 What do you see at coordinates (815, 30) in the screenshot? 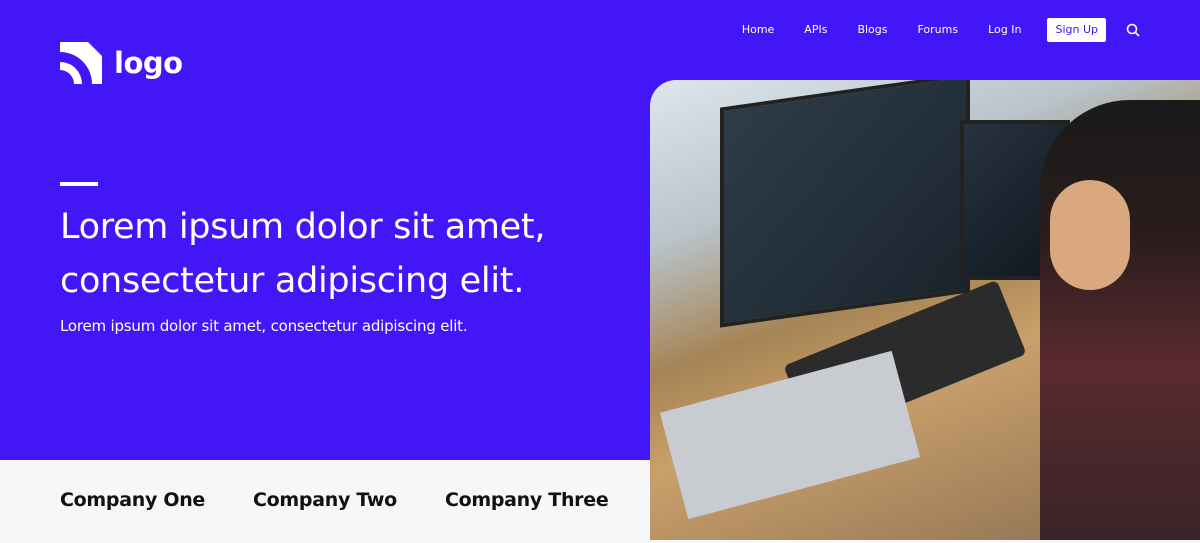
I see `nav-apis: APIs` at bounding box center [815, 30].